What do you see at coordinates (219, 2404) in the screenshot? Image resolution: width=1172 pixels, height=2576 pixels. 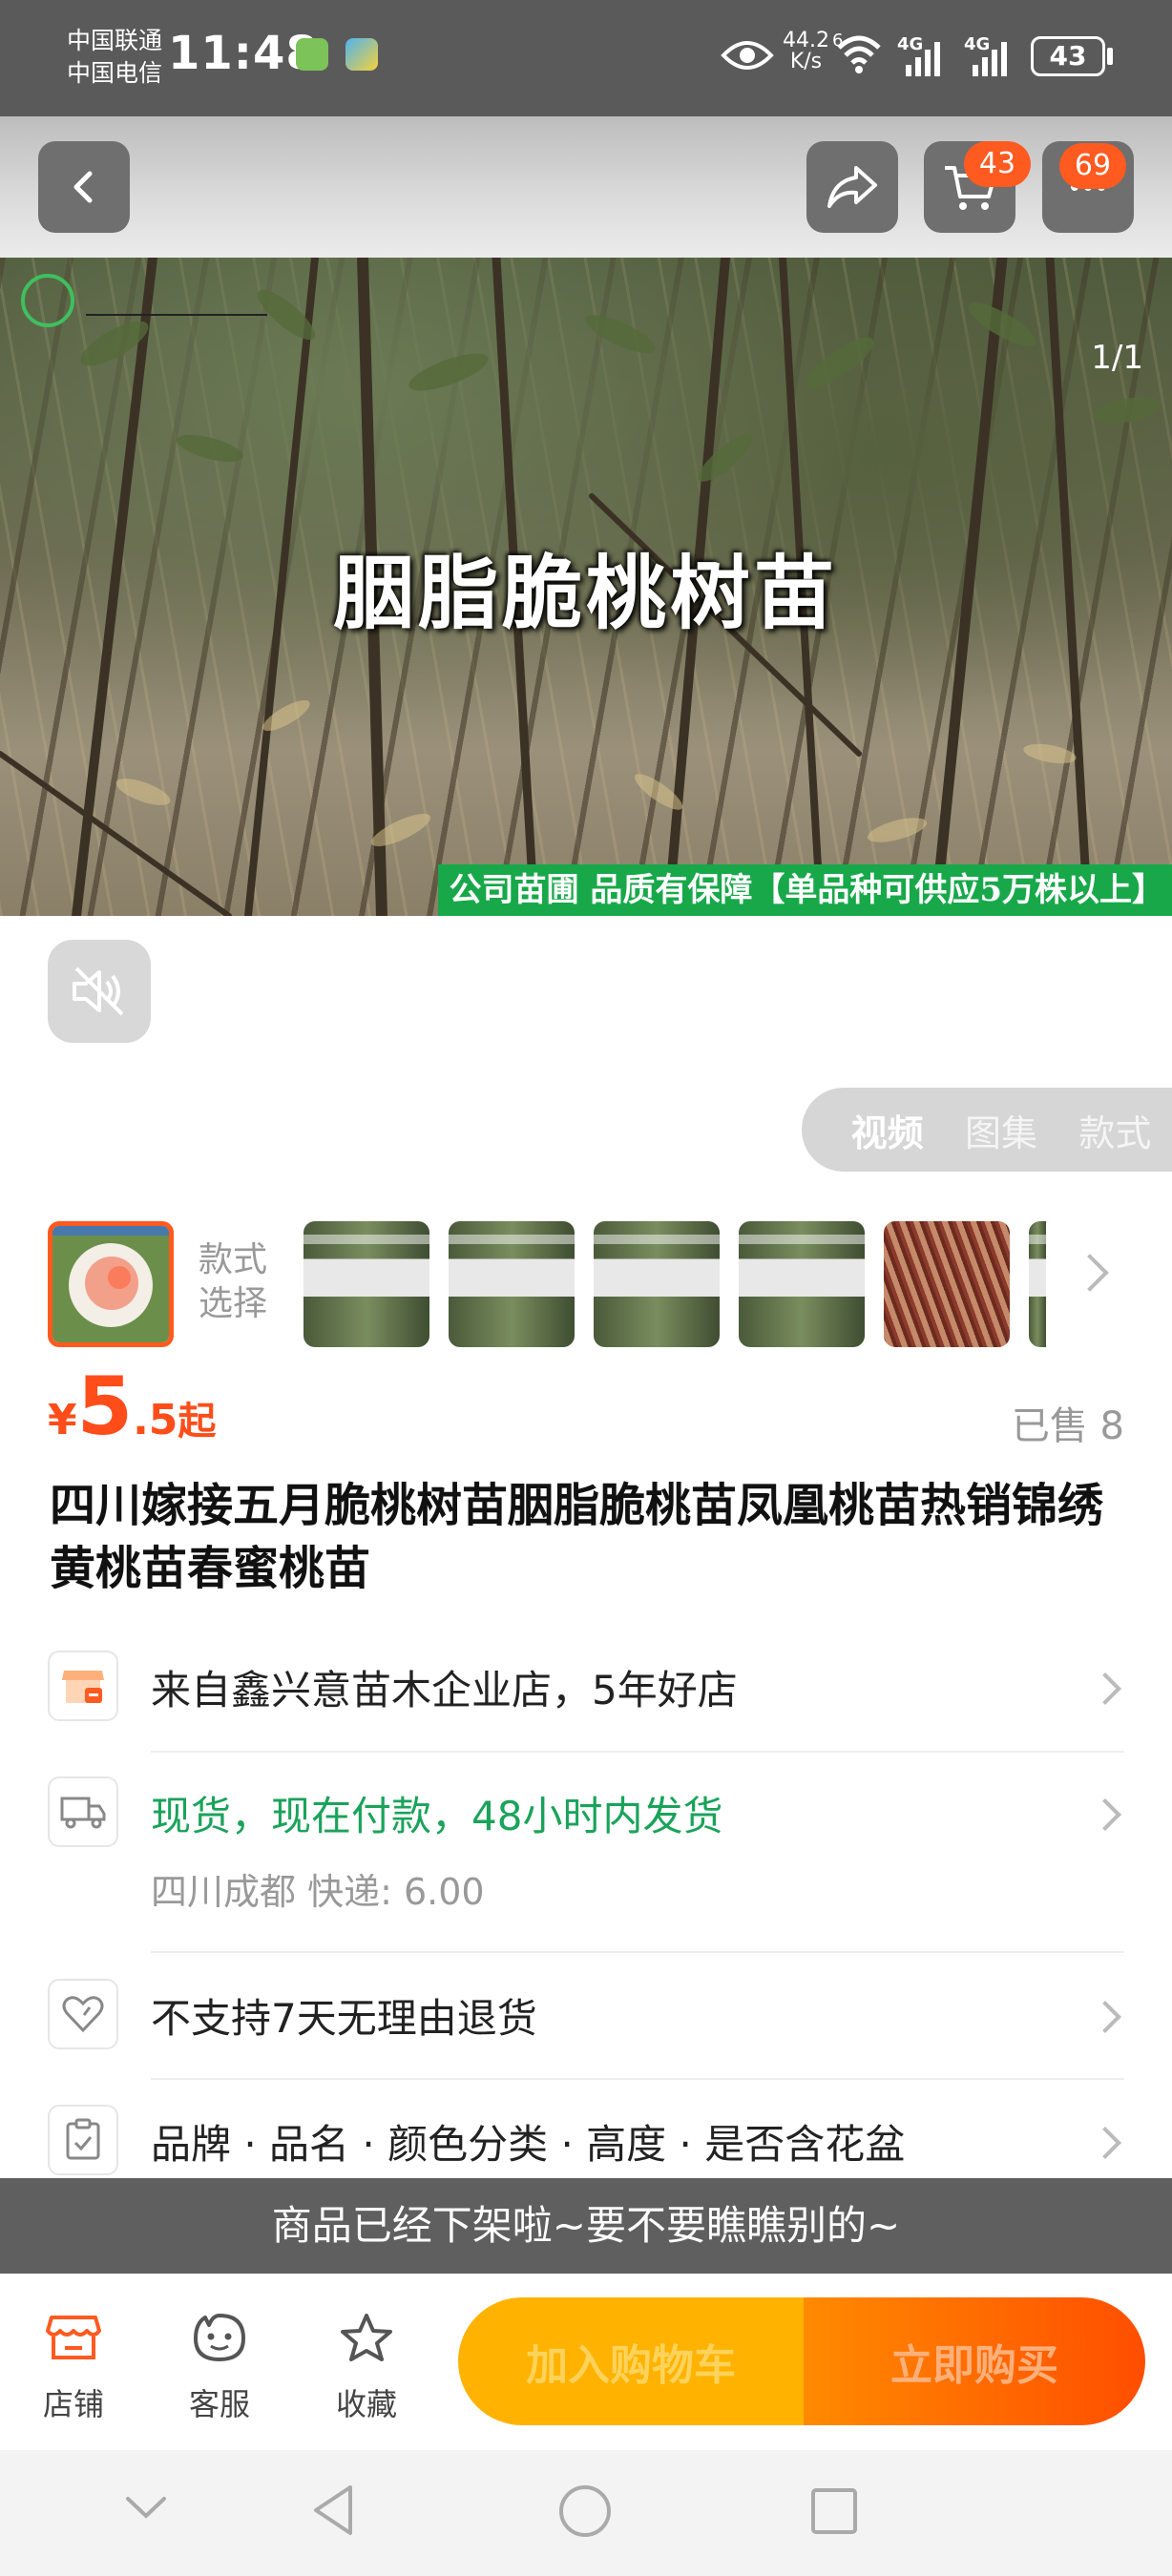 I see `customer-service-label: 客服` at bounding box center [219, 2404].